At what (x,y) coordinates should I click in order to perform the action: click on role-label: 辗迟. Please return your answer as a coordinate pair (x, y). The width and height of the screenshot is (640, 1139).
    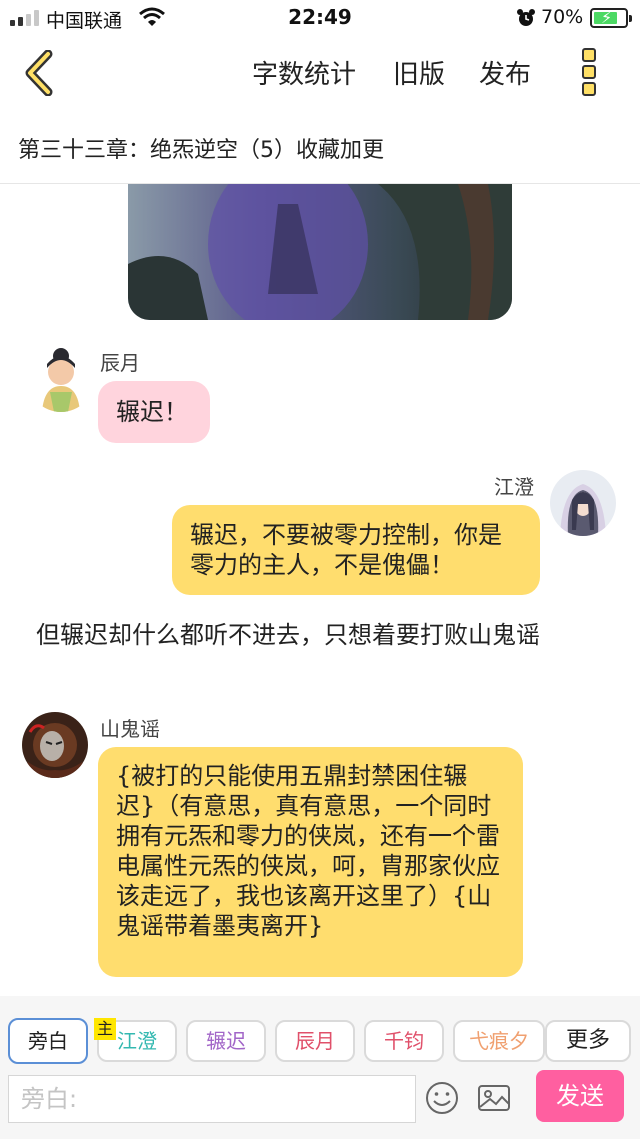
    Looking at the image, I should click on (226, 1041).